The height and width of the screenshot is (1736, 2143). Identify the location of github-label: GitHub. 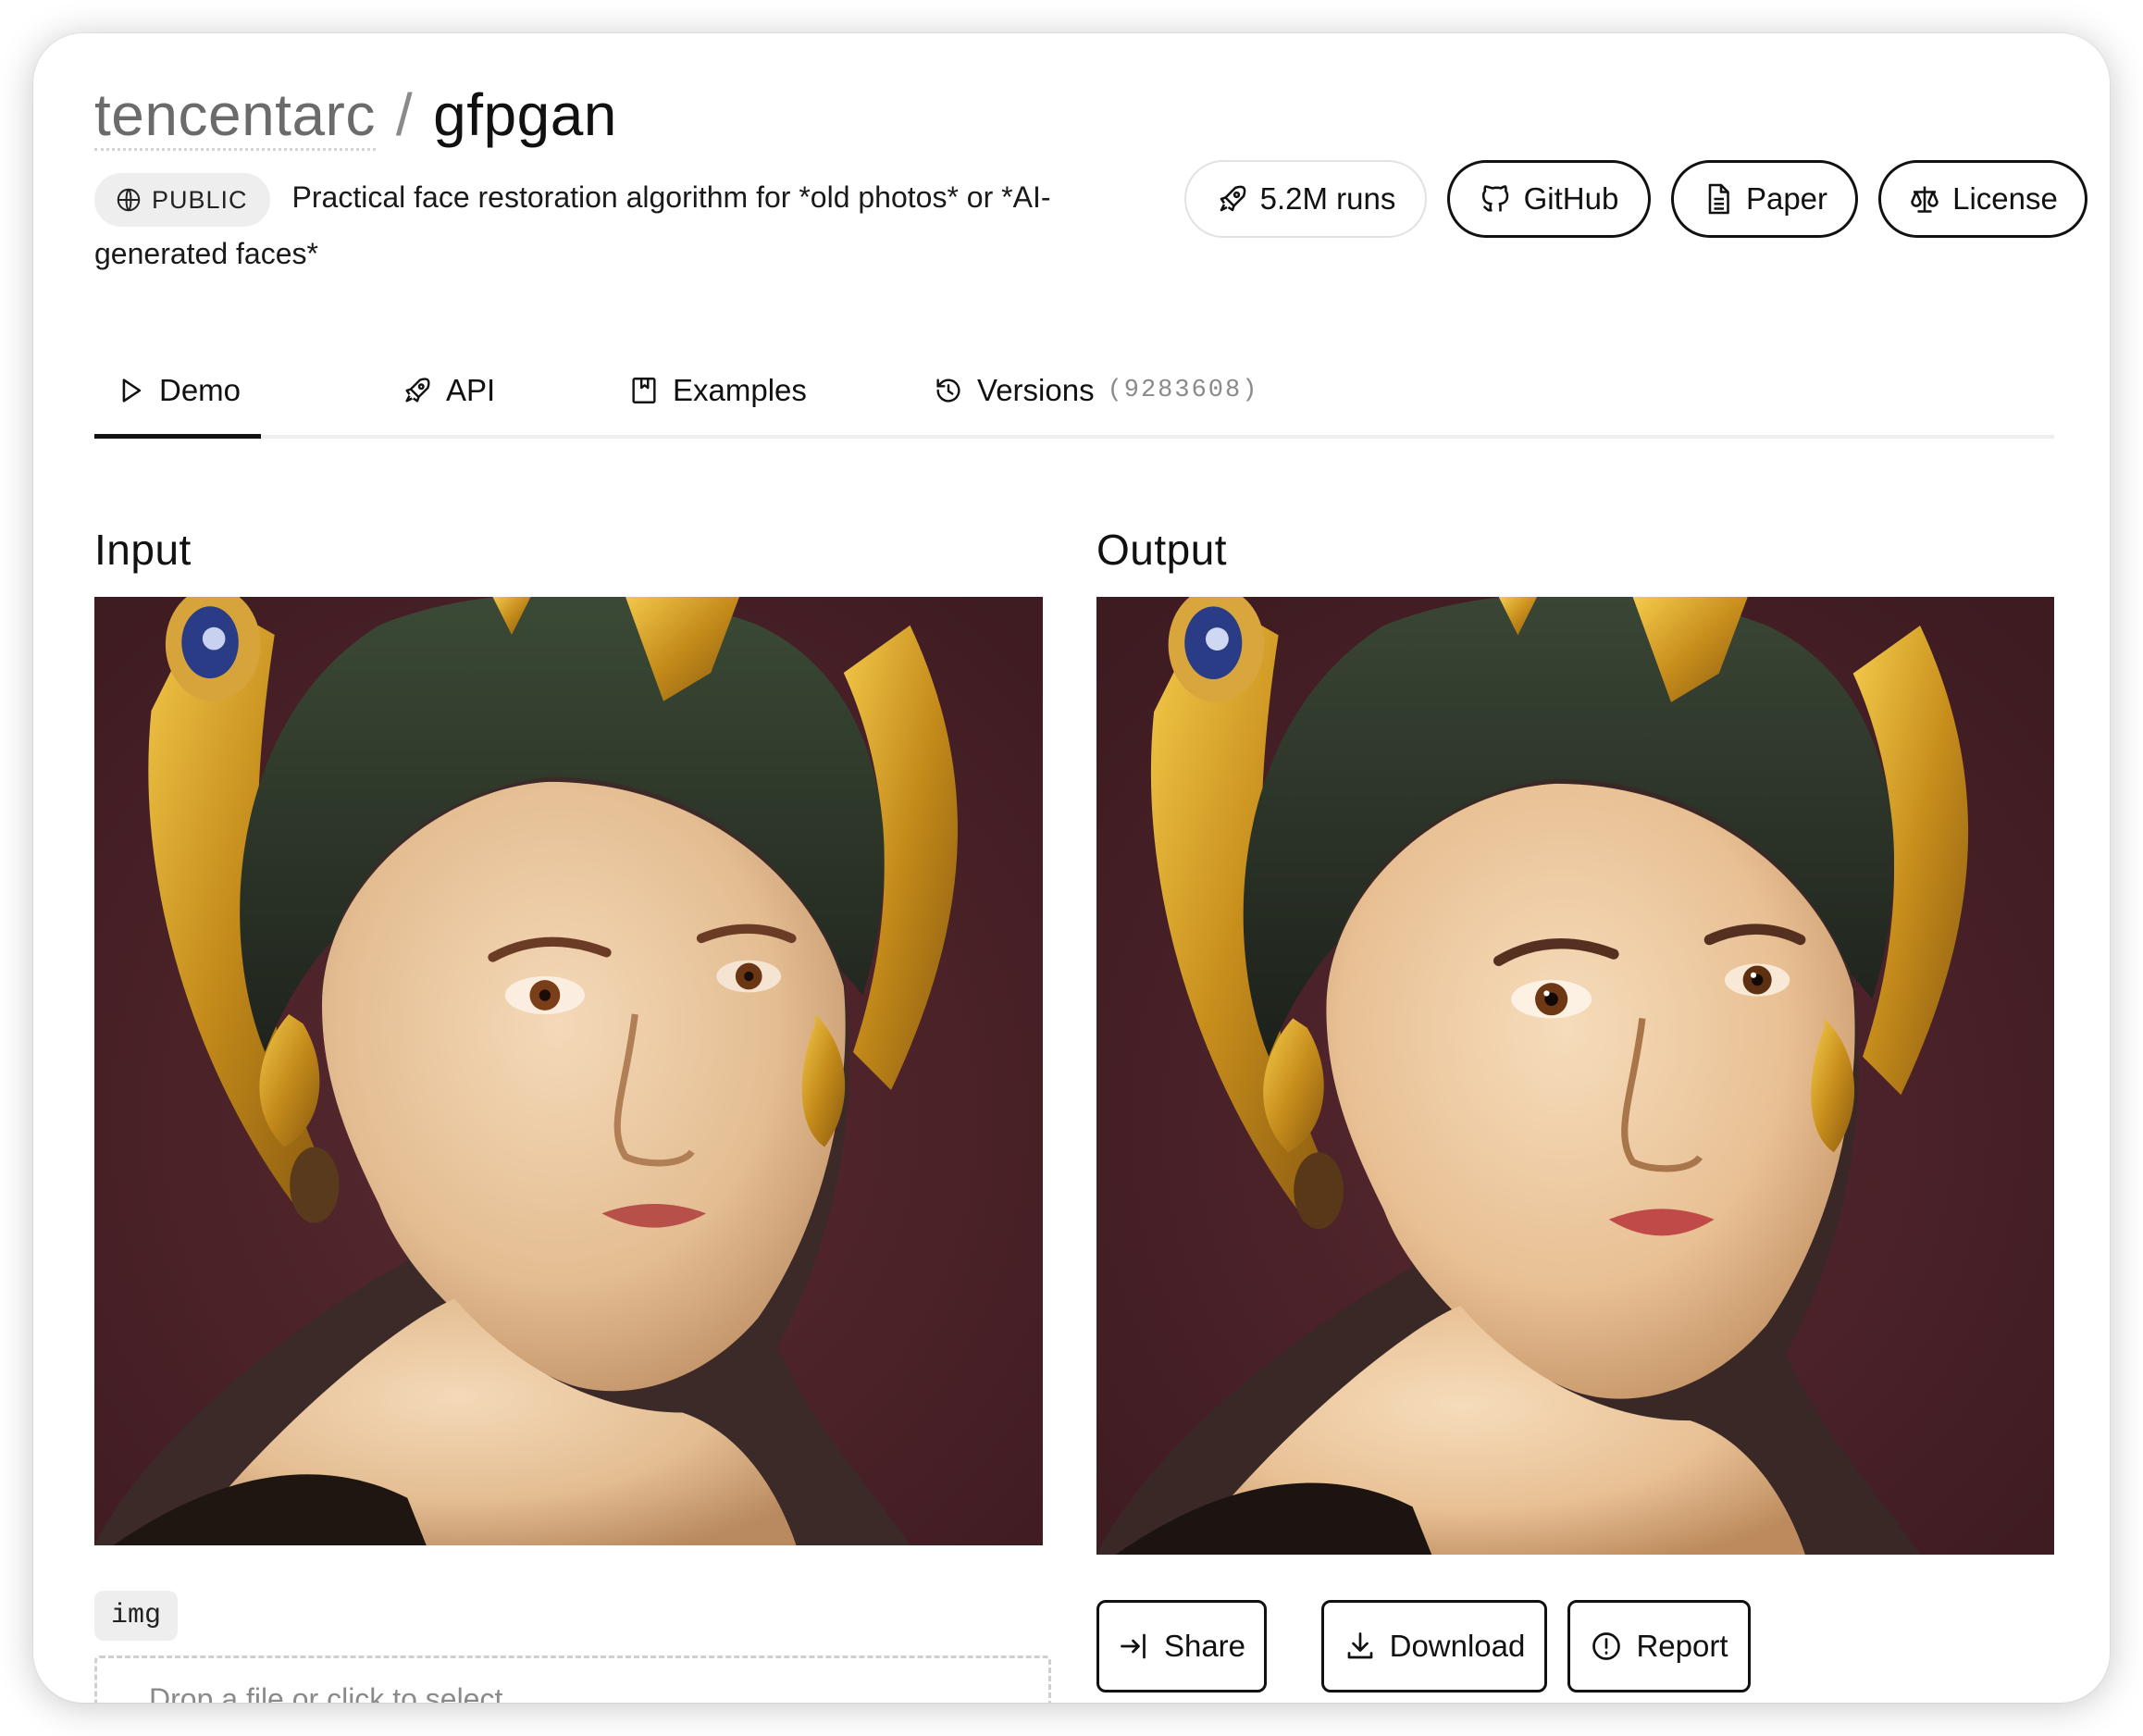
(1571, 198).